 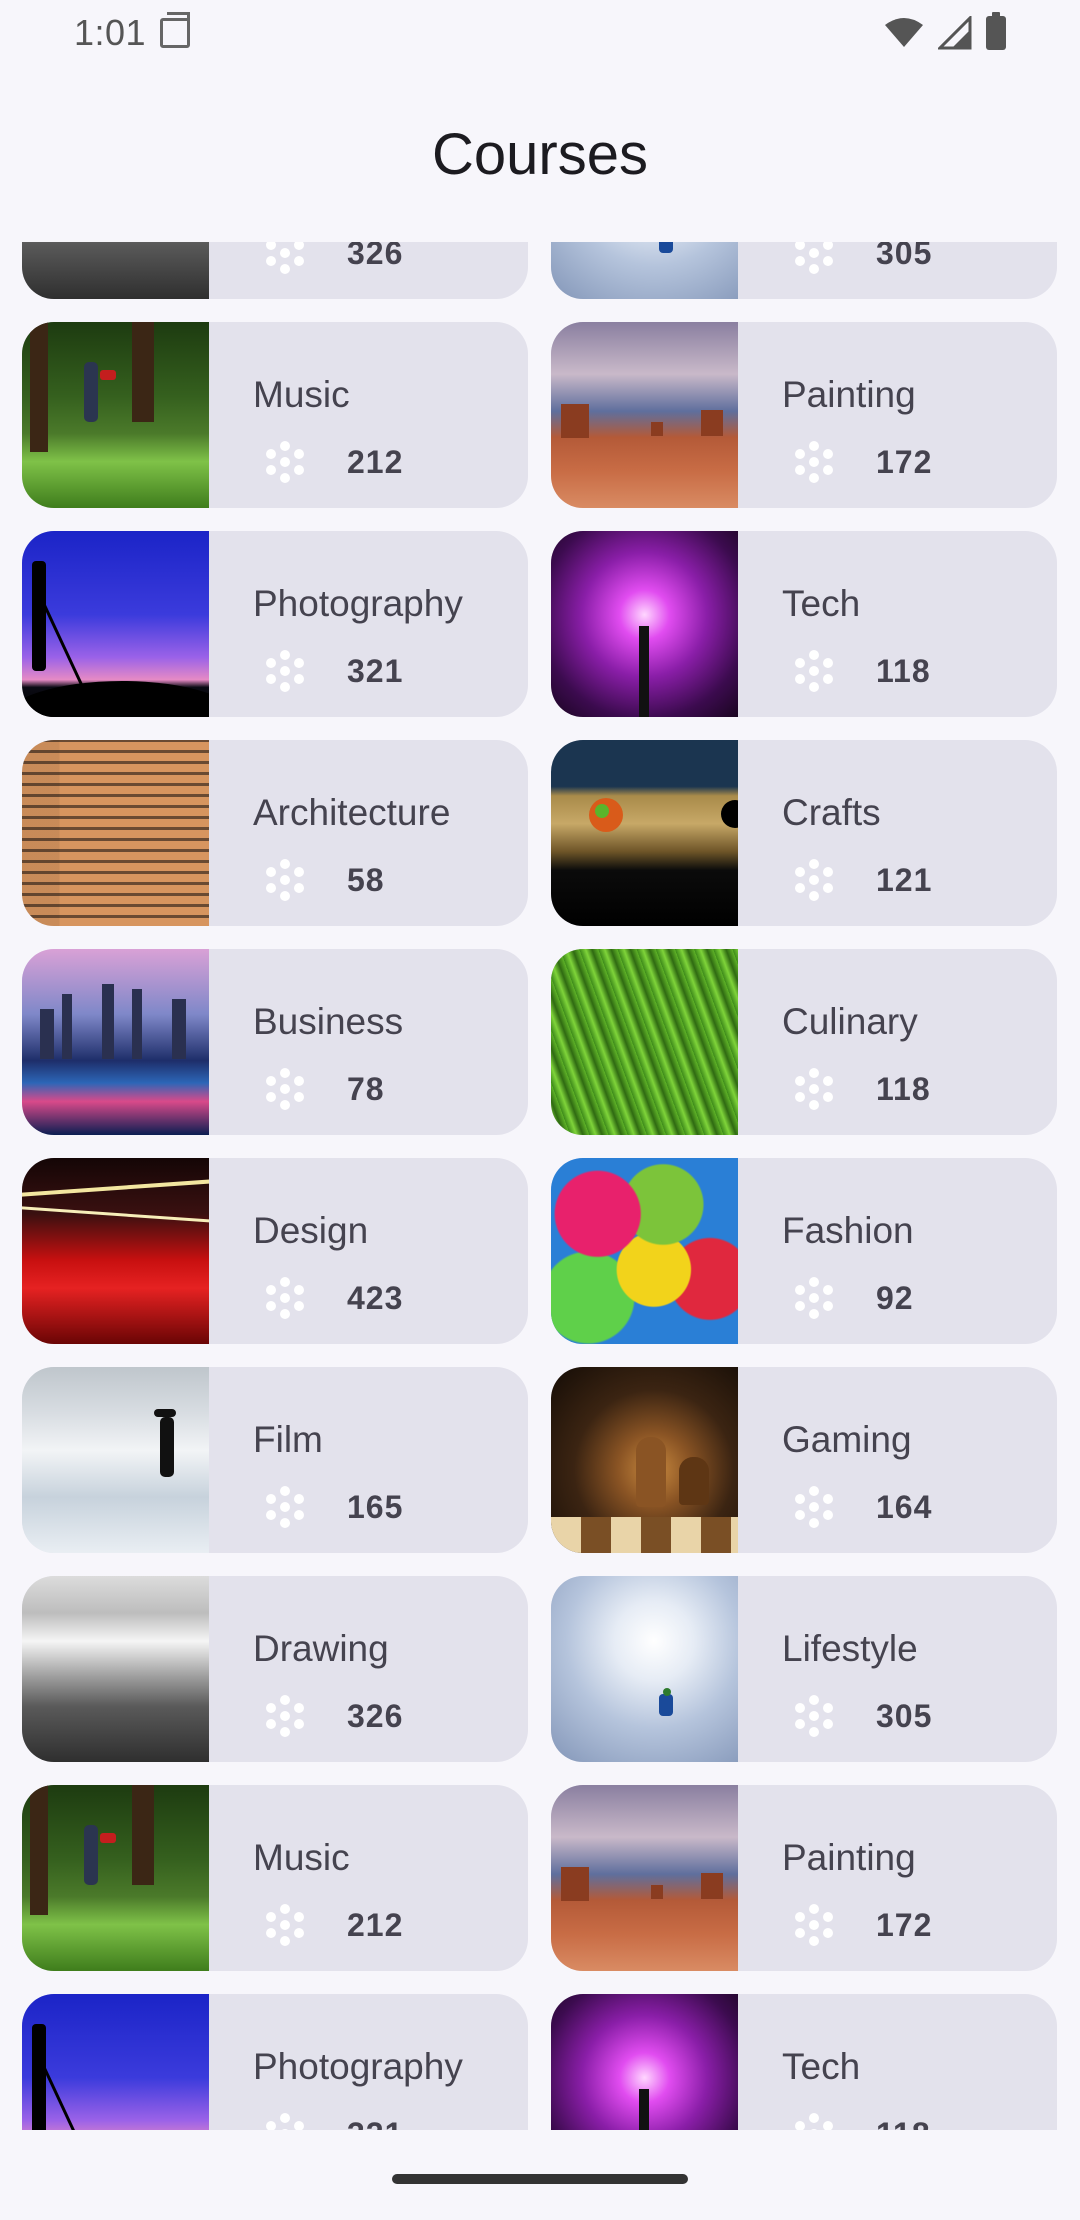 I want to click on course-name: Gaming, so click(x=847, y=1439).